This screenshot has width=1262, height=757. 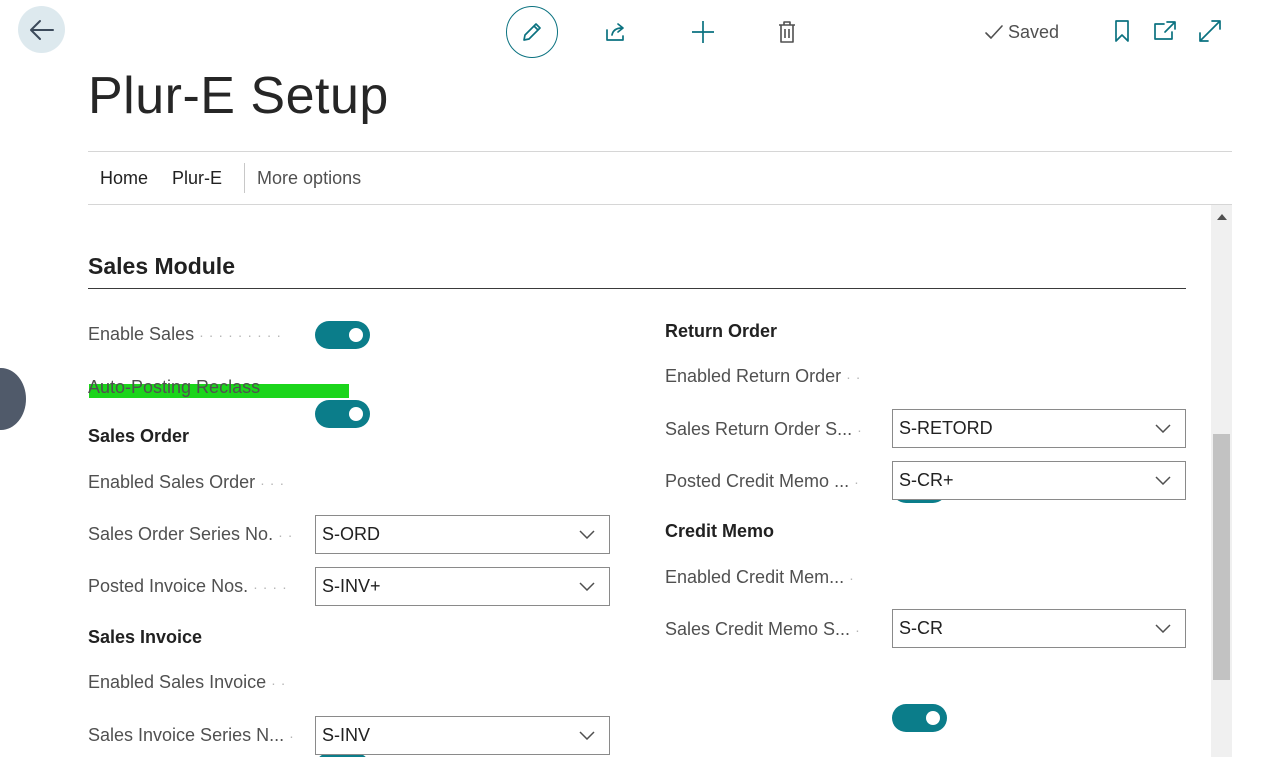 I want to click on back-arrow-icon, so click(x=41, y=29).